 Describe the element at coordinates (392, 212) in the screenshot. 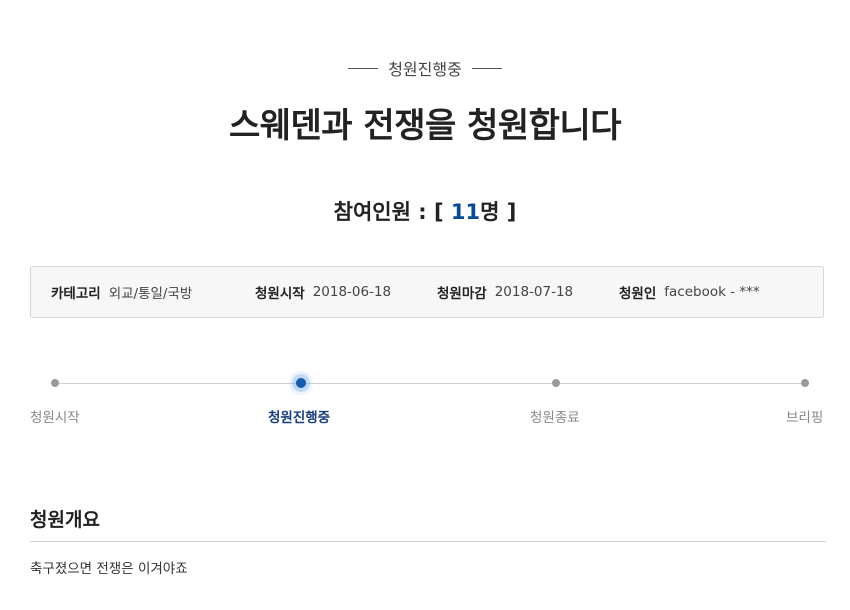

I see `participants-prefix: 참여인원 : [` at that location.